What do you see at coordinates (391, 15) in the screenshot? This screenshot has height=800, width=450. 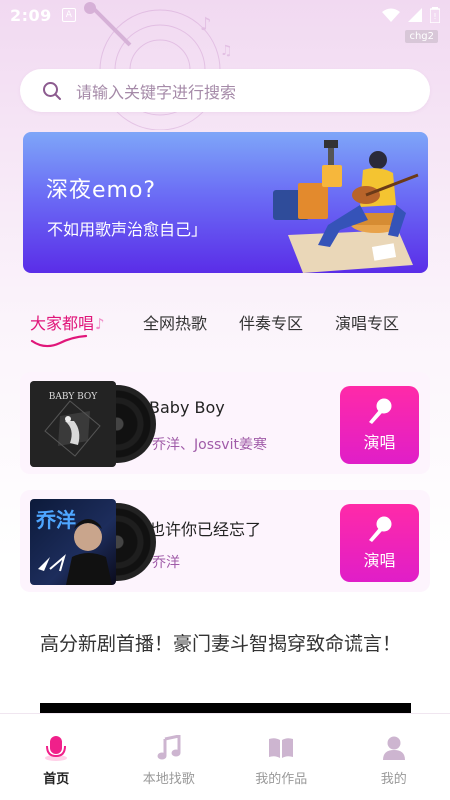 I see `wifi-icon` at bounding box center [391, 15].